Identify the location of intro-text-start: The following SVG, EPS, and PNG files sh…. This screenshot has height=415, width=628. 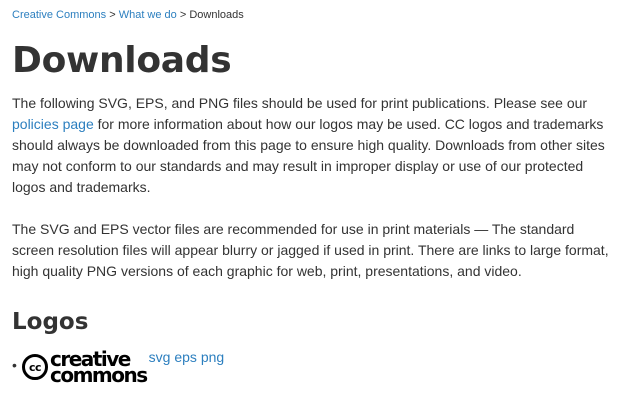
(300, 103).